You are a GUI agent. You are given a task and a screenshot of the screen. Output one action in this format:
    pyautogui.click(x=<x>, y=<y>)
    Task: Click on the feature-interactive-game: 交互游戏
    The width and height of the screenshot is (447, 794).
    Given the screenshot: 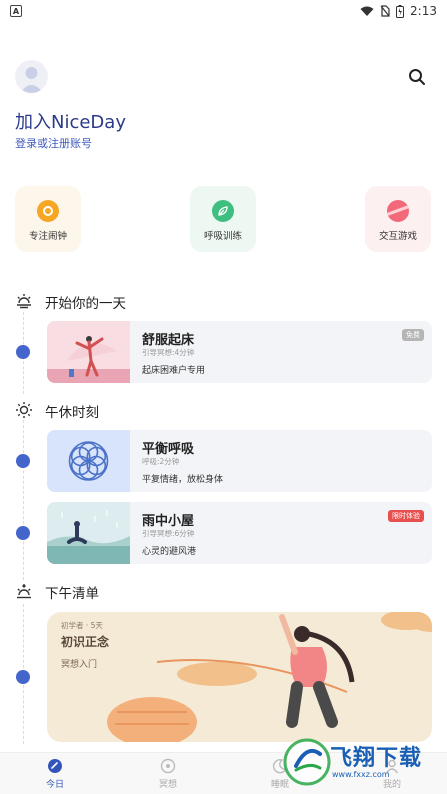 What is the action you would take?
    pyautogui.click(x=398, y=219)
    